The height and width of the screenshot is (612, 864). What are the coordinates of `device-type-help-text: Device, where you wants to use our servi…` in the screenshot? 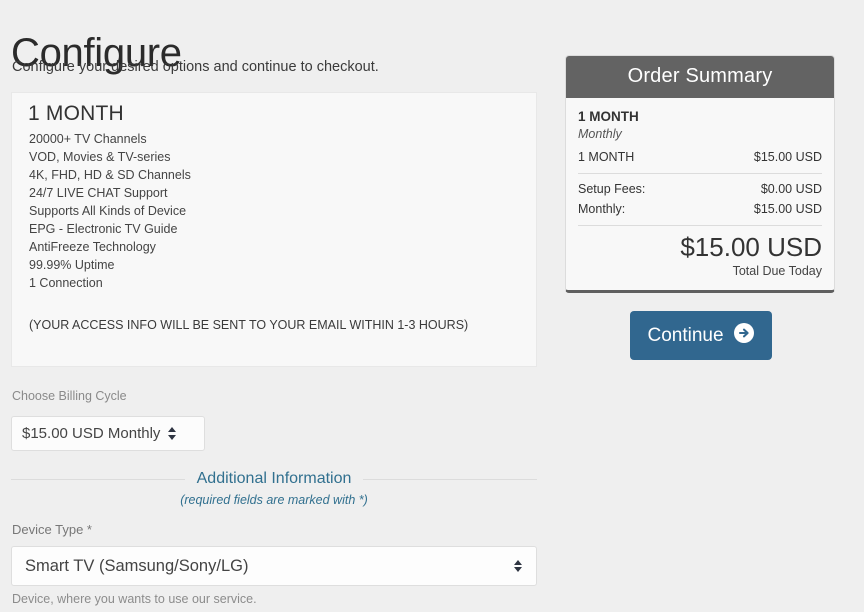 It's located at (134, 599).